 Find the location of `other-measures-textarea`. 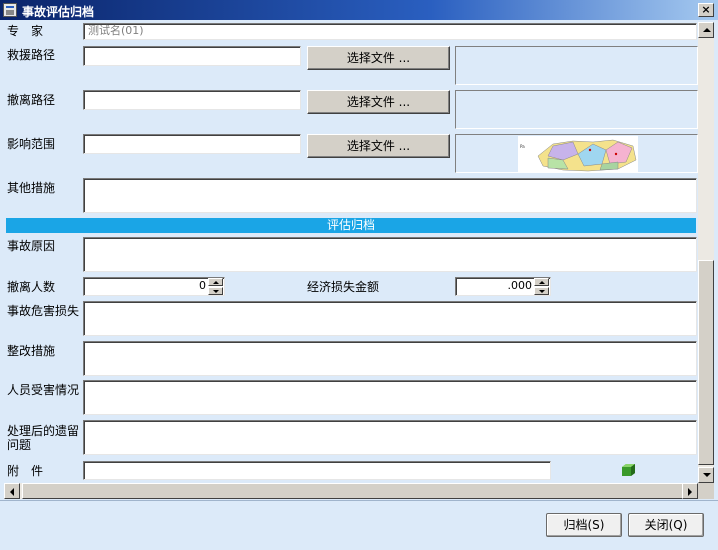

other-measures-textarea is located at coordinates (390, 195).